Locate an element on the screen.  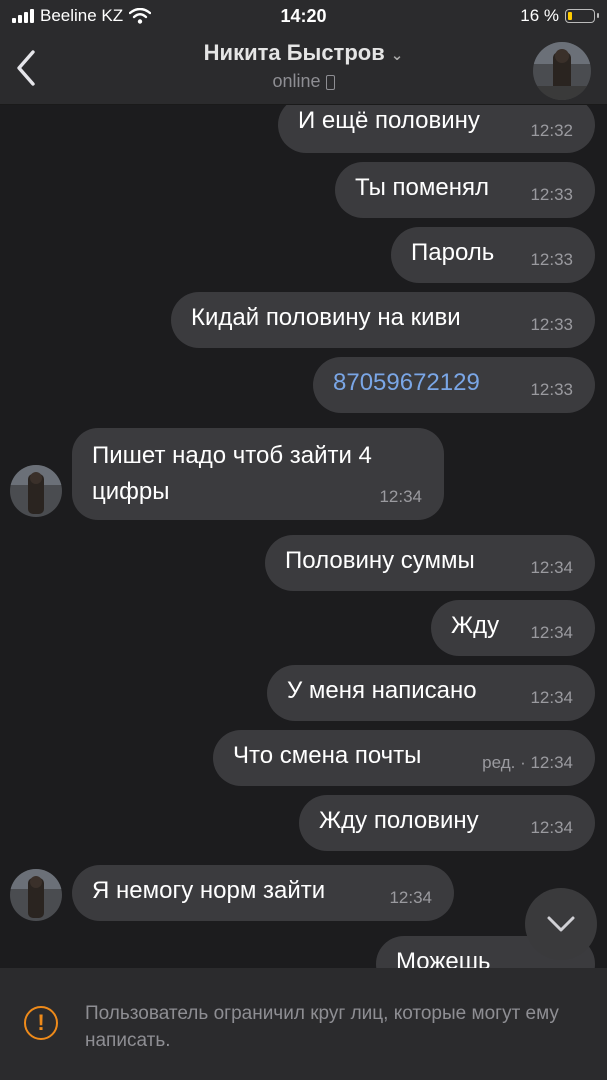
scroll-to-bottom-button is located at coordinates (561, 924).